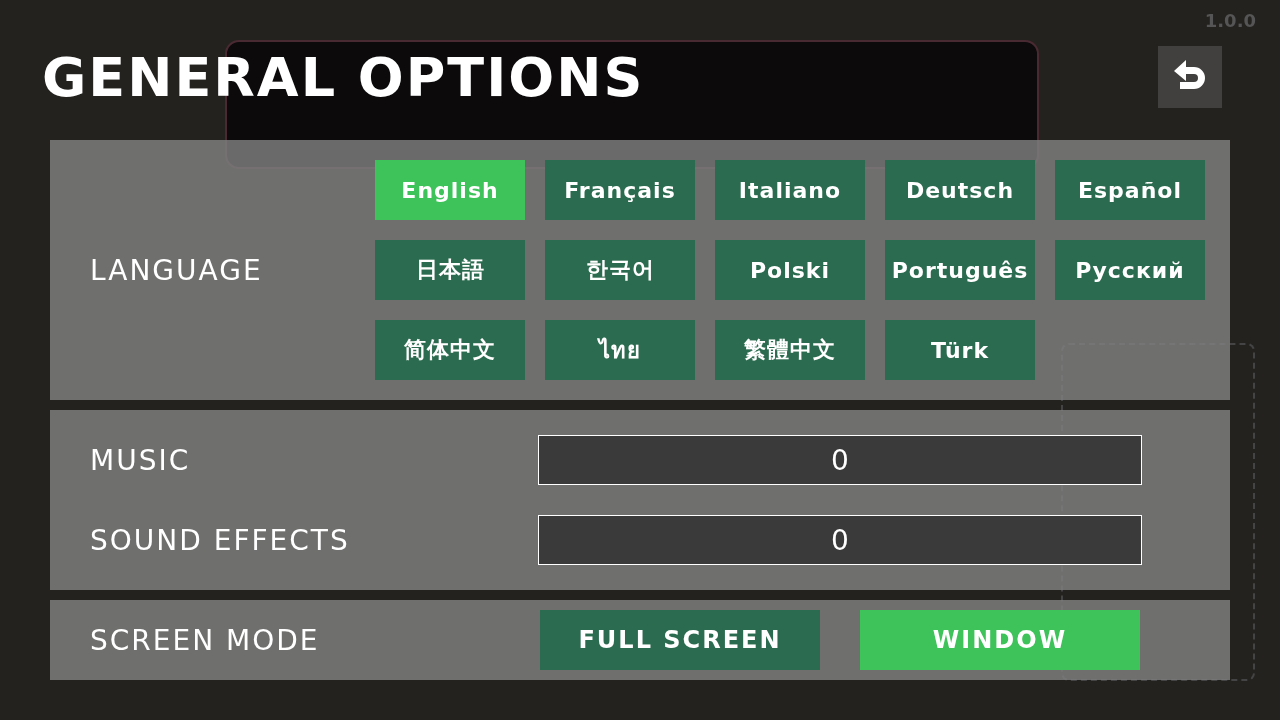 The width and height of the screenshot is (1280, 720). What do you see at coordinates (220, 540) in the screenshot?
I see `volume-label: SOUND EFFECTS` at bounding box center [220, 540].